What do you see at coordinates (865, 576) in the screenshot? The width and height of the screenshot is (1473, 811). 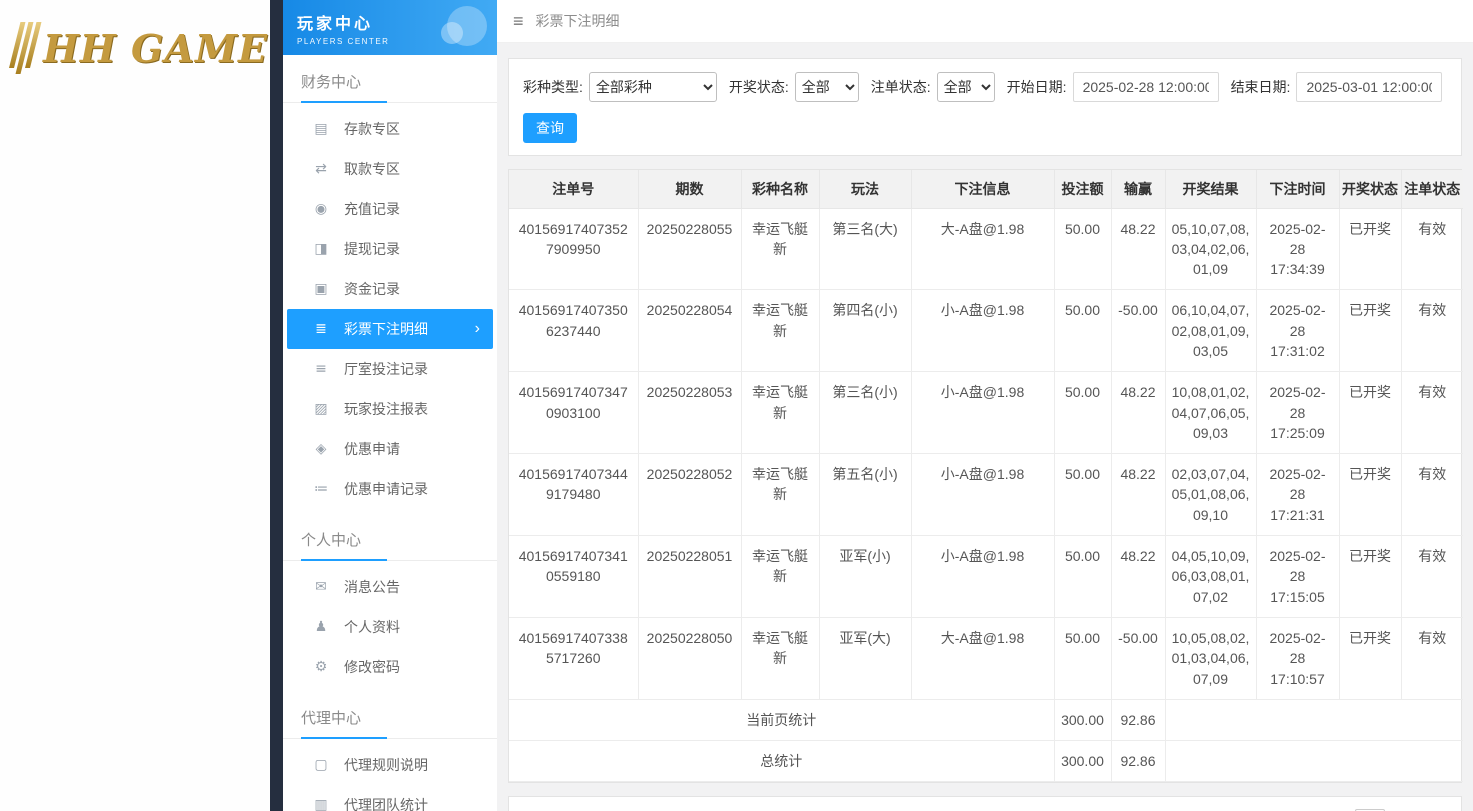 I see `cell-play: 亚军(小)` at bounding box center [865, 576].